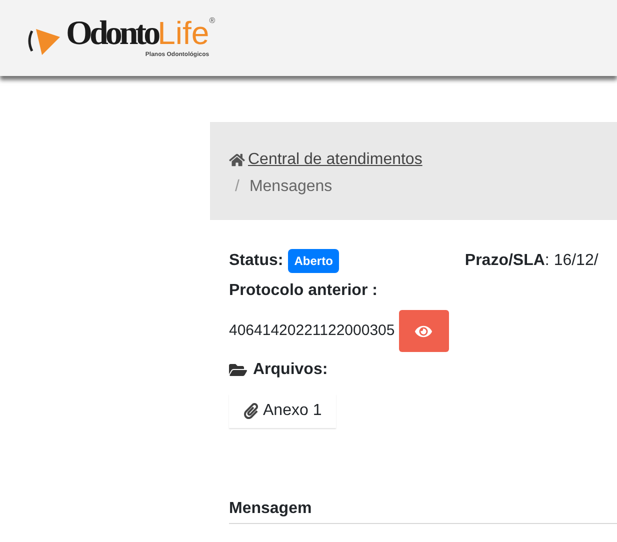 Image resolution: width=617 pixels, height=542 pixels. Describe the element at coordinates (312, 330) in the screenshot. I see `protocol-number: 40641420221122000305` at that location.